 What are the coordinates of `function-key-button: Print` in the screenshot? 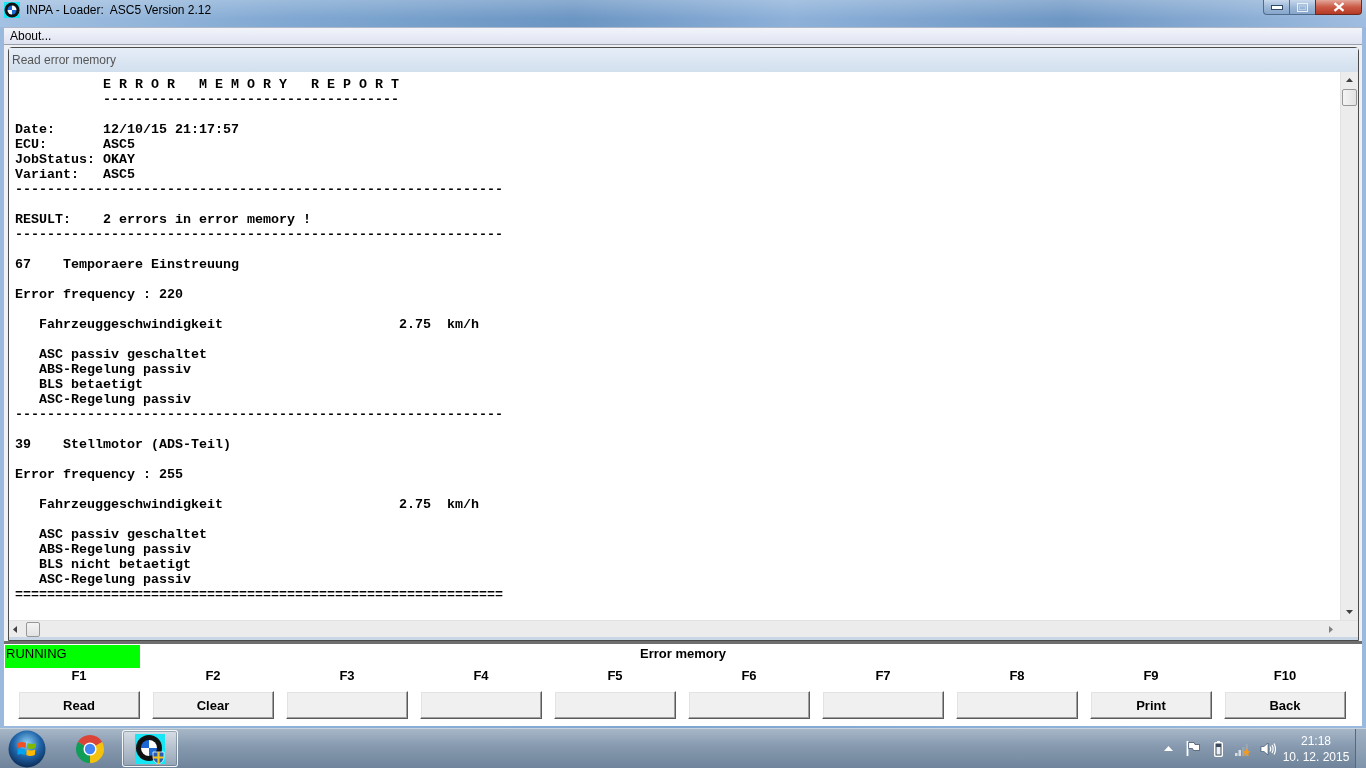 It's located at (1151, 705).